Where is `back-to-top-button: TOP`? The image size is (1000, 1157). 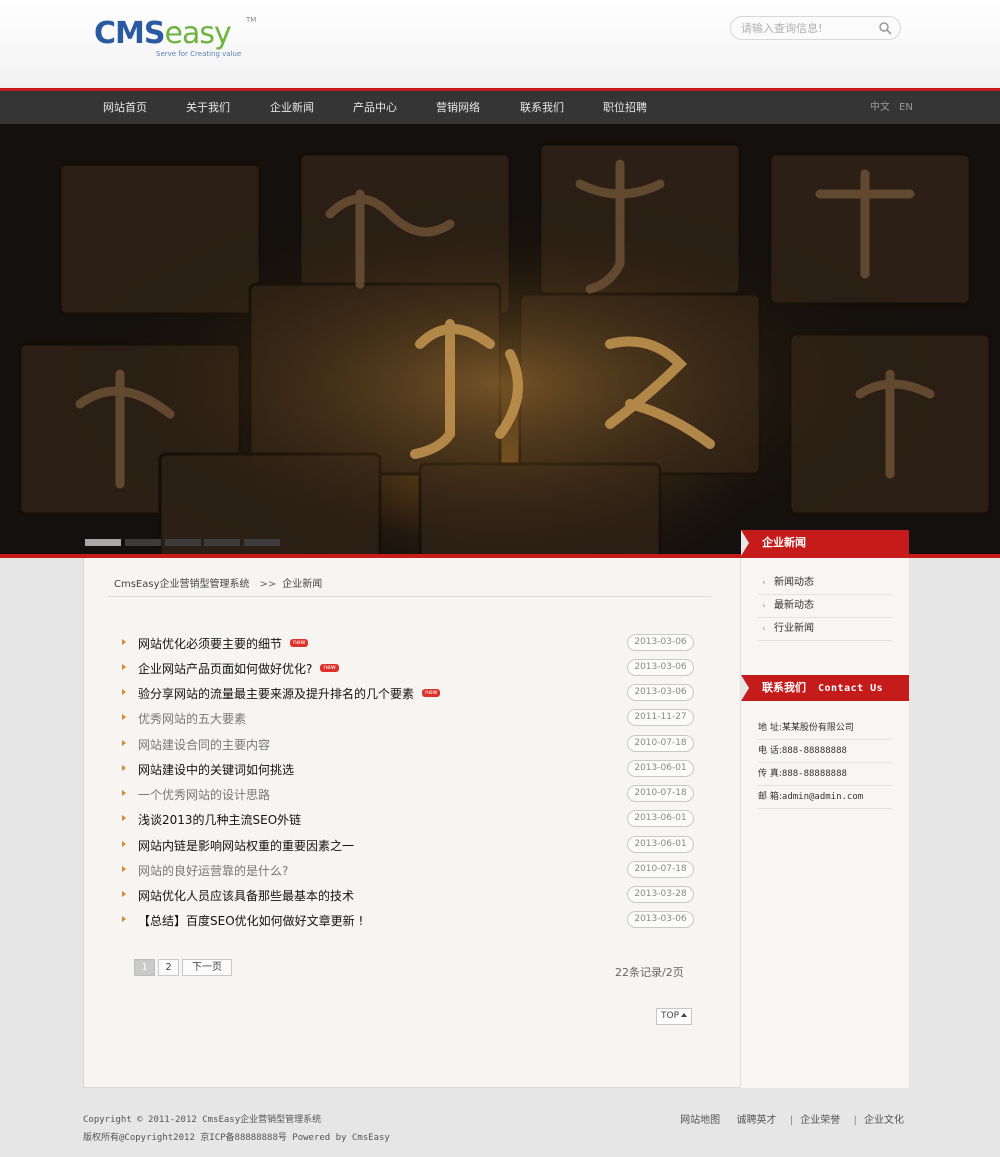 back-to-top-button: TOP is located at coordinates (674, 1016).